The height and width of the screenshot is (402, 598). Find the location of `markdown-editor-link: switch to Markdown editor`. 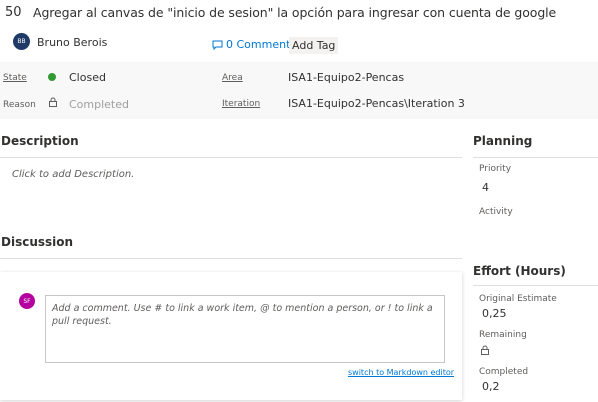

markdown-editor-link: switch to Markdown editor is located at coordinates (401, 372).